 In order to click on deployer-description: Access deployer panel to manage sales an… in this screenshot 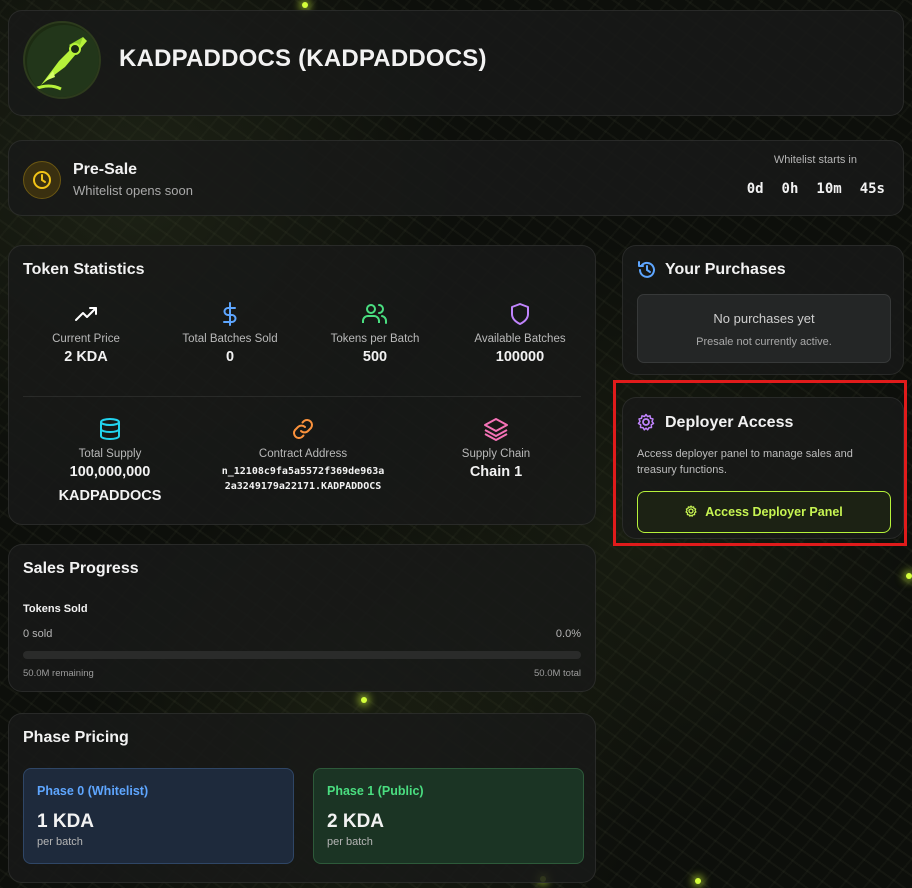, I will do `click(745, 462)`.